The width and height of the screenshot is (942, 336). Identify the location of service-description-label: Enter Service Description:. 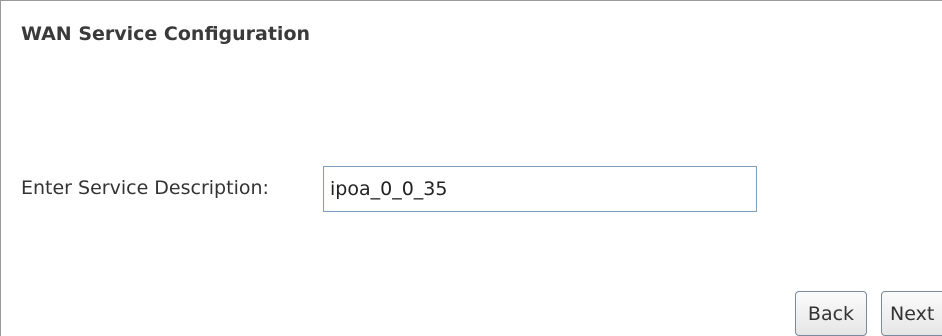
(145, 188).